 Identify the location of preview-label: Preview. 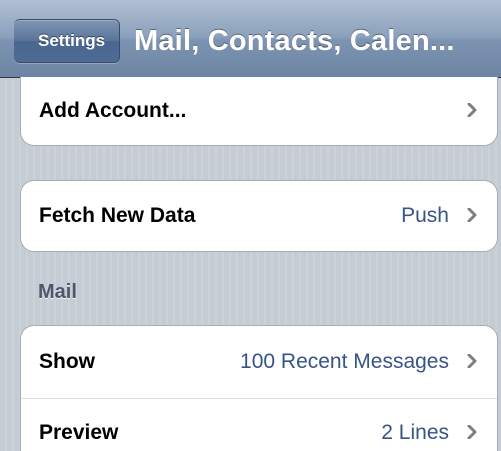
(79, 432).